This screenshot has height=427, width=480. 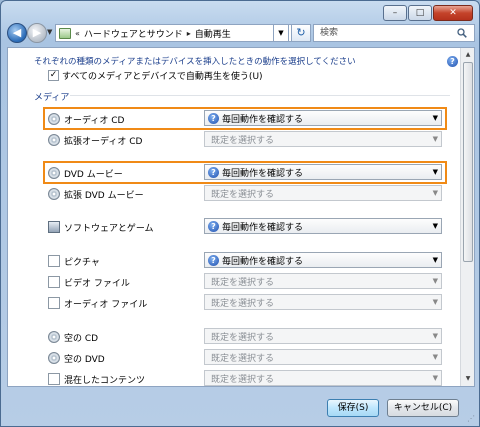 I want to click on media-row-label: 空の DVD, so click(x=84, y=360).